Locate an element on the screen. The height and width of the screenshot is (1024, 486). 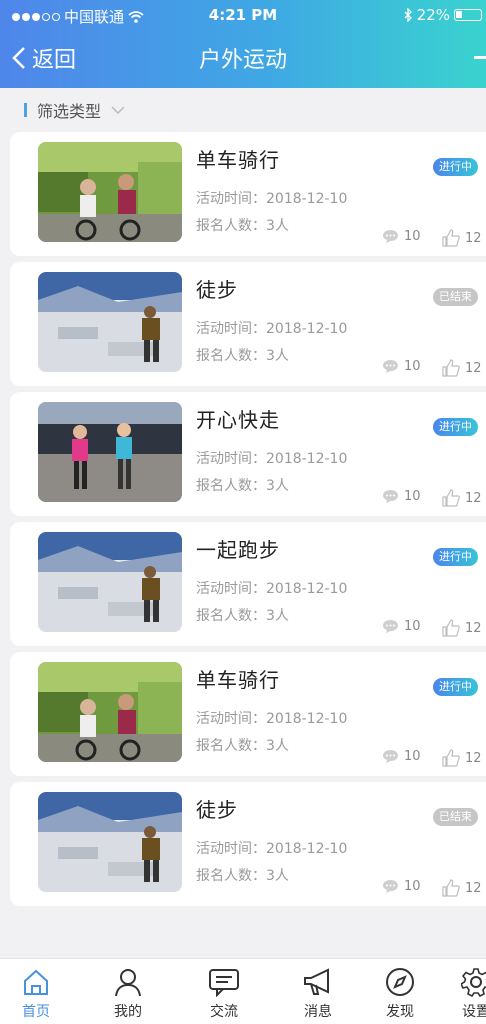
activity-card: 开心快走 活动时间：2018-12-10 报名人数：3人 进行中 10 12 is located at coordinates (248, 454).